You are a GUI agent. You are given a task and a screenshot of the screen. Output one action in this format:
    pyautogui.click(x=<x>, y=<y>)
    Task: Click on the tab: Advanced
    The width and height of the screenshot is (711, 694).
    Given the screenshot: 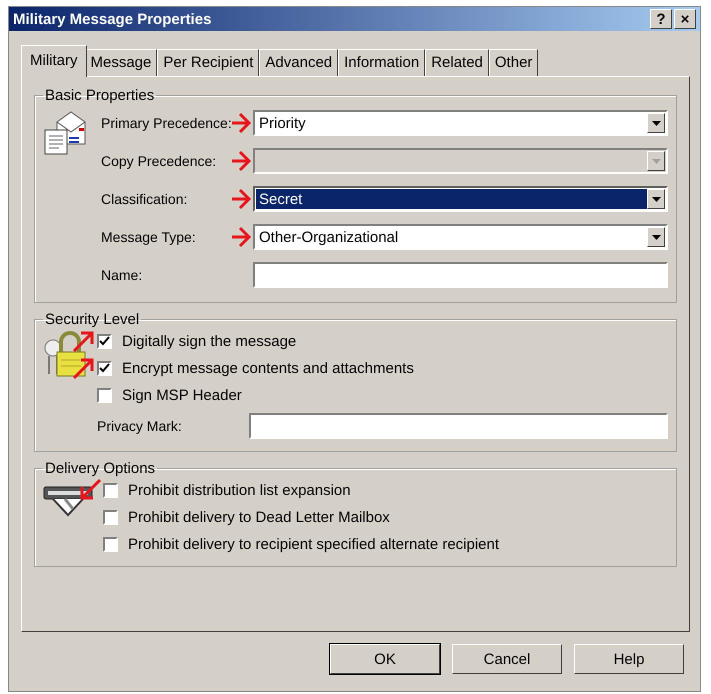 What is the action you would take?
    pyautogui.click(x=298, y=62)
    